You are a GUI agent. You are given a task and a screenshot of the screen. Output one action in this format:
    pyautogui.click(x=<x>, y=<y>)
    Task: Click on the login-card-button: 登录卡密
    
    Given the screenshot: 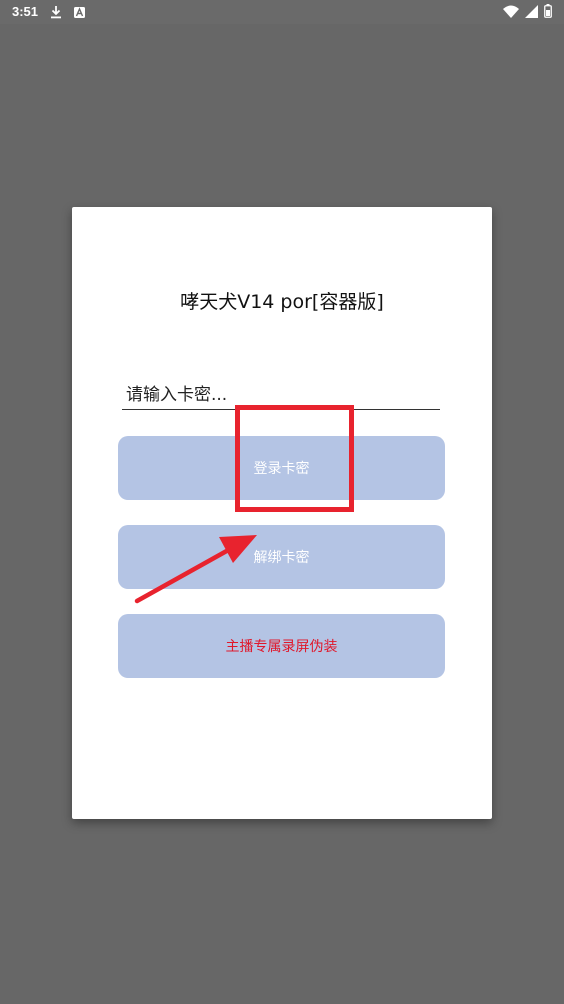 What is the action you would take?
    pyautogui.click(x=281, y=468)
    